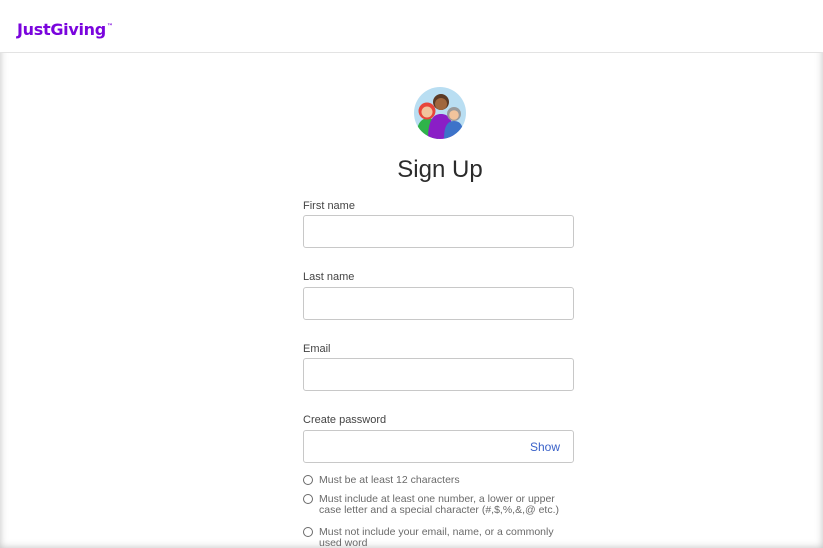 The image size is (823, 548). Describe the element at coordinates (545, 447) in the screenshot. I see `show-password-button: Show` at that location.